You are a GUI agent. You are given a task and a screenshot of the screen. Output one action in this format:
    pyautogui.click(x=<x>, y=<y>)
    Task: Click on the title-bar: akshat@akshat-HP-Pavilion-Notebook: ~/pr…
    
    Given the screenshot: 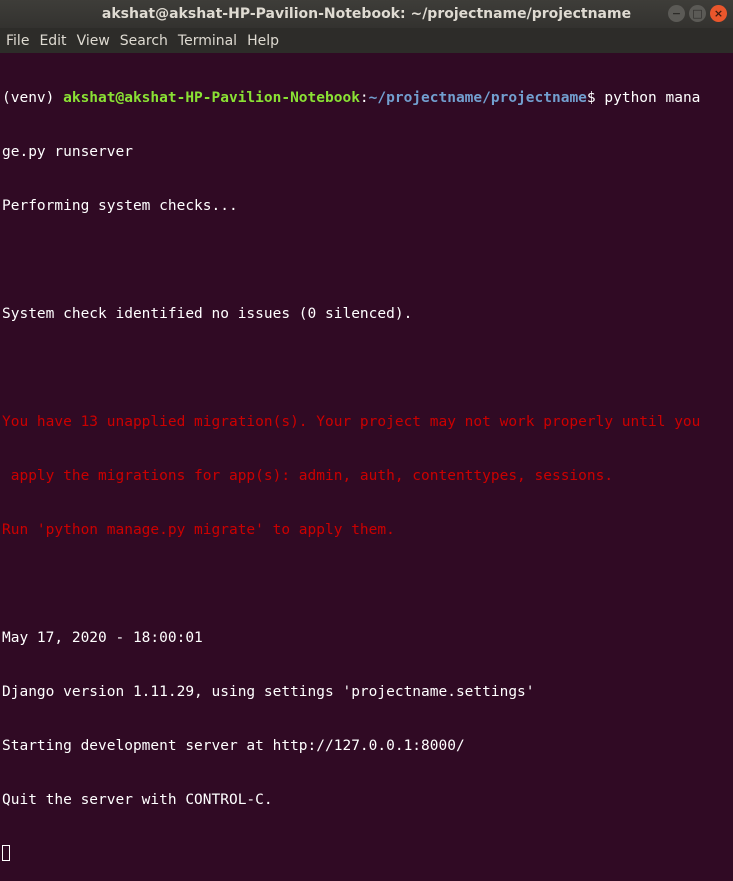 What is the action you would take?
    pyautogui.click(x=366, y=14)
    